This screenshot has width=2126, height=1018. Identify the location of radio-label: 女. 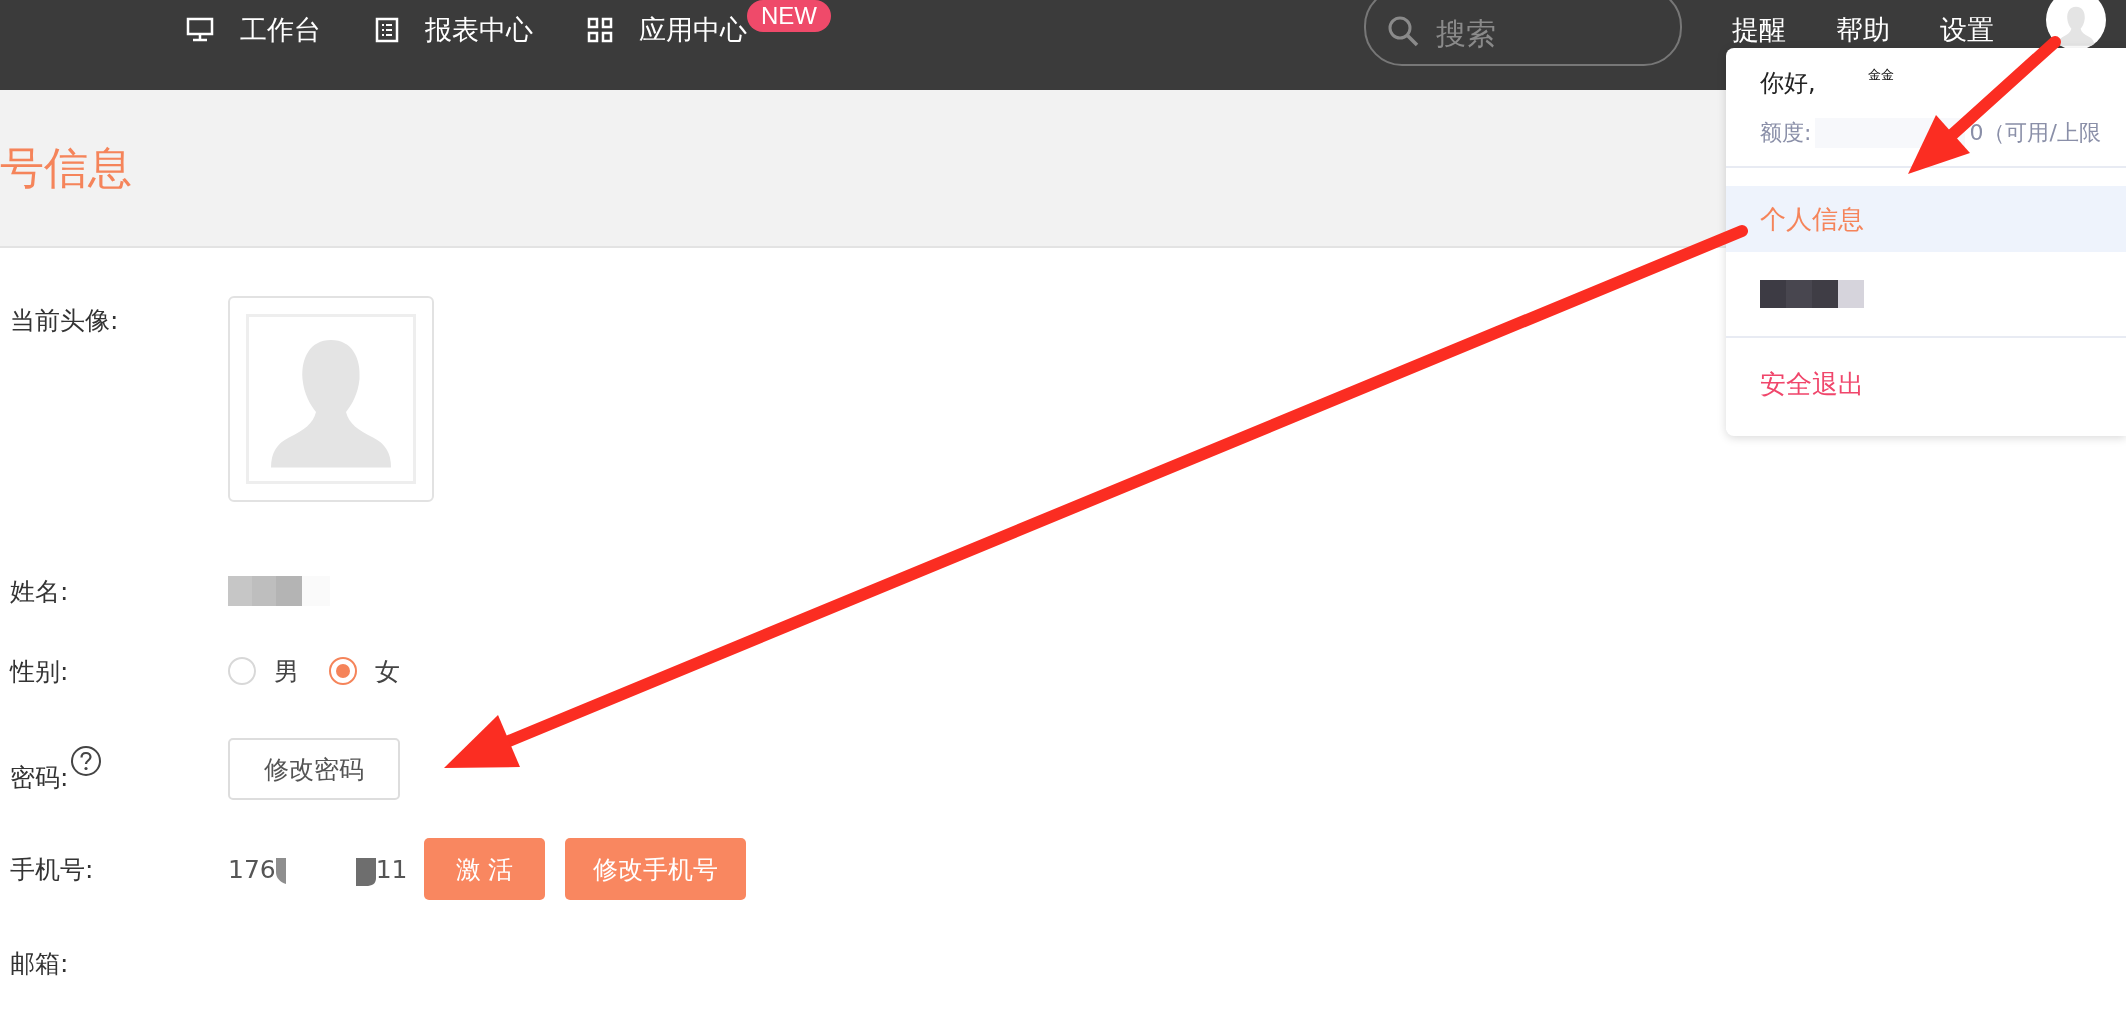
(387, 671).